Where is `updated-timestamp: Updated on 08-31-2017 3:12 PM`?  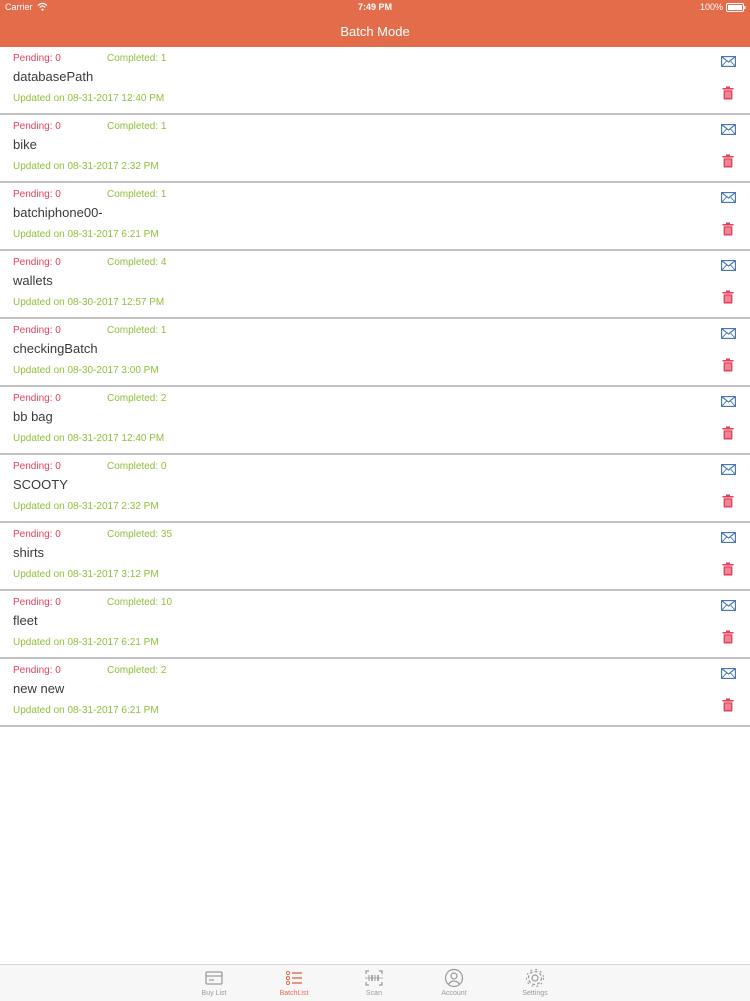 updated-timestamp: Updated on 08-31-2017 3:12 PM is located at coordinates (86, 574).